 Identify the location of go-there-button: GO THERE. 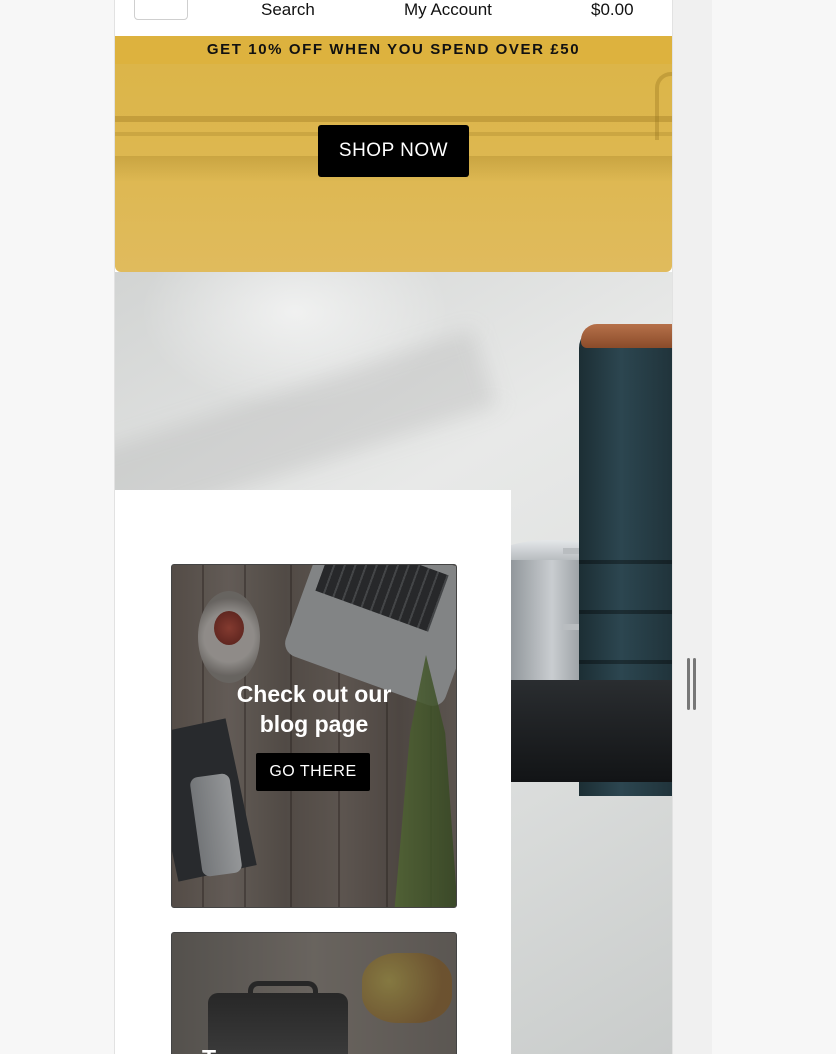
(313, 772).